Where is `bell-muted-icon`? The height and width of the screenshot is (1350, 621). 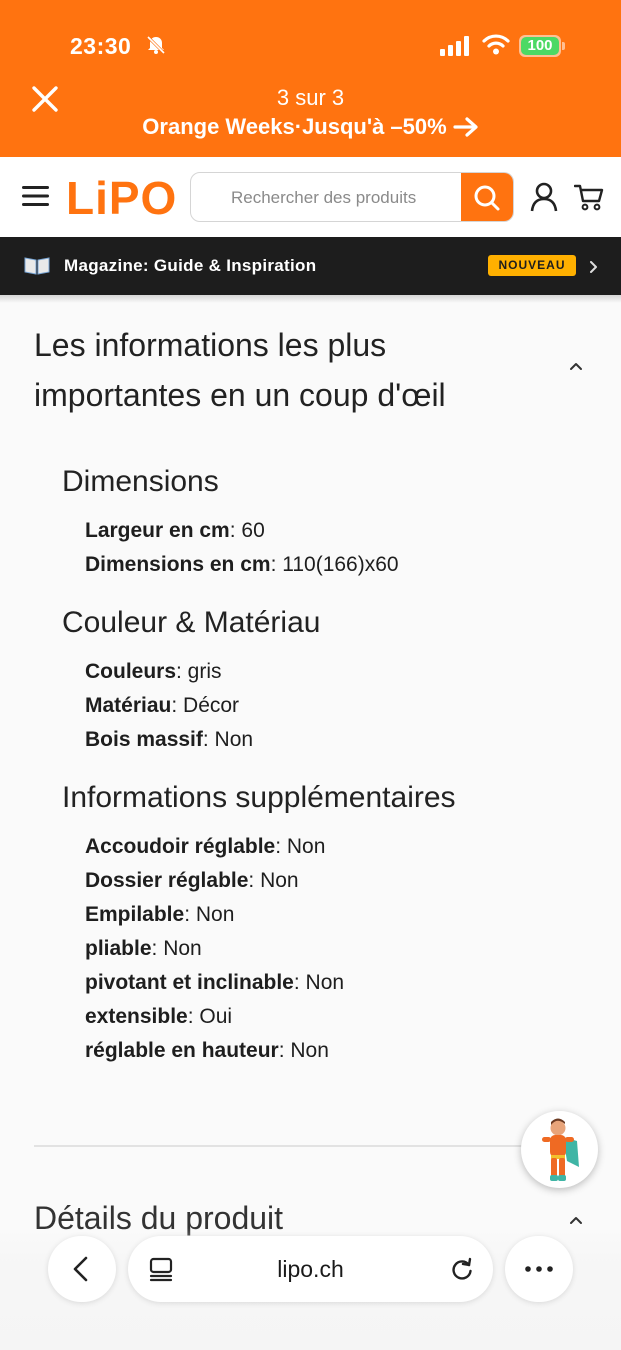 bell-muted-icon is located at coordinates (156, 45).